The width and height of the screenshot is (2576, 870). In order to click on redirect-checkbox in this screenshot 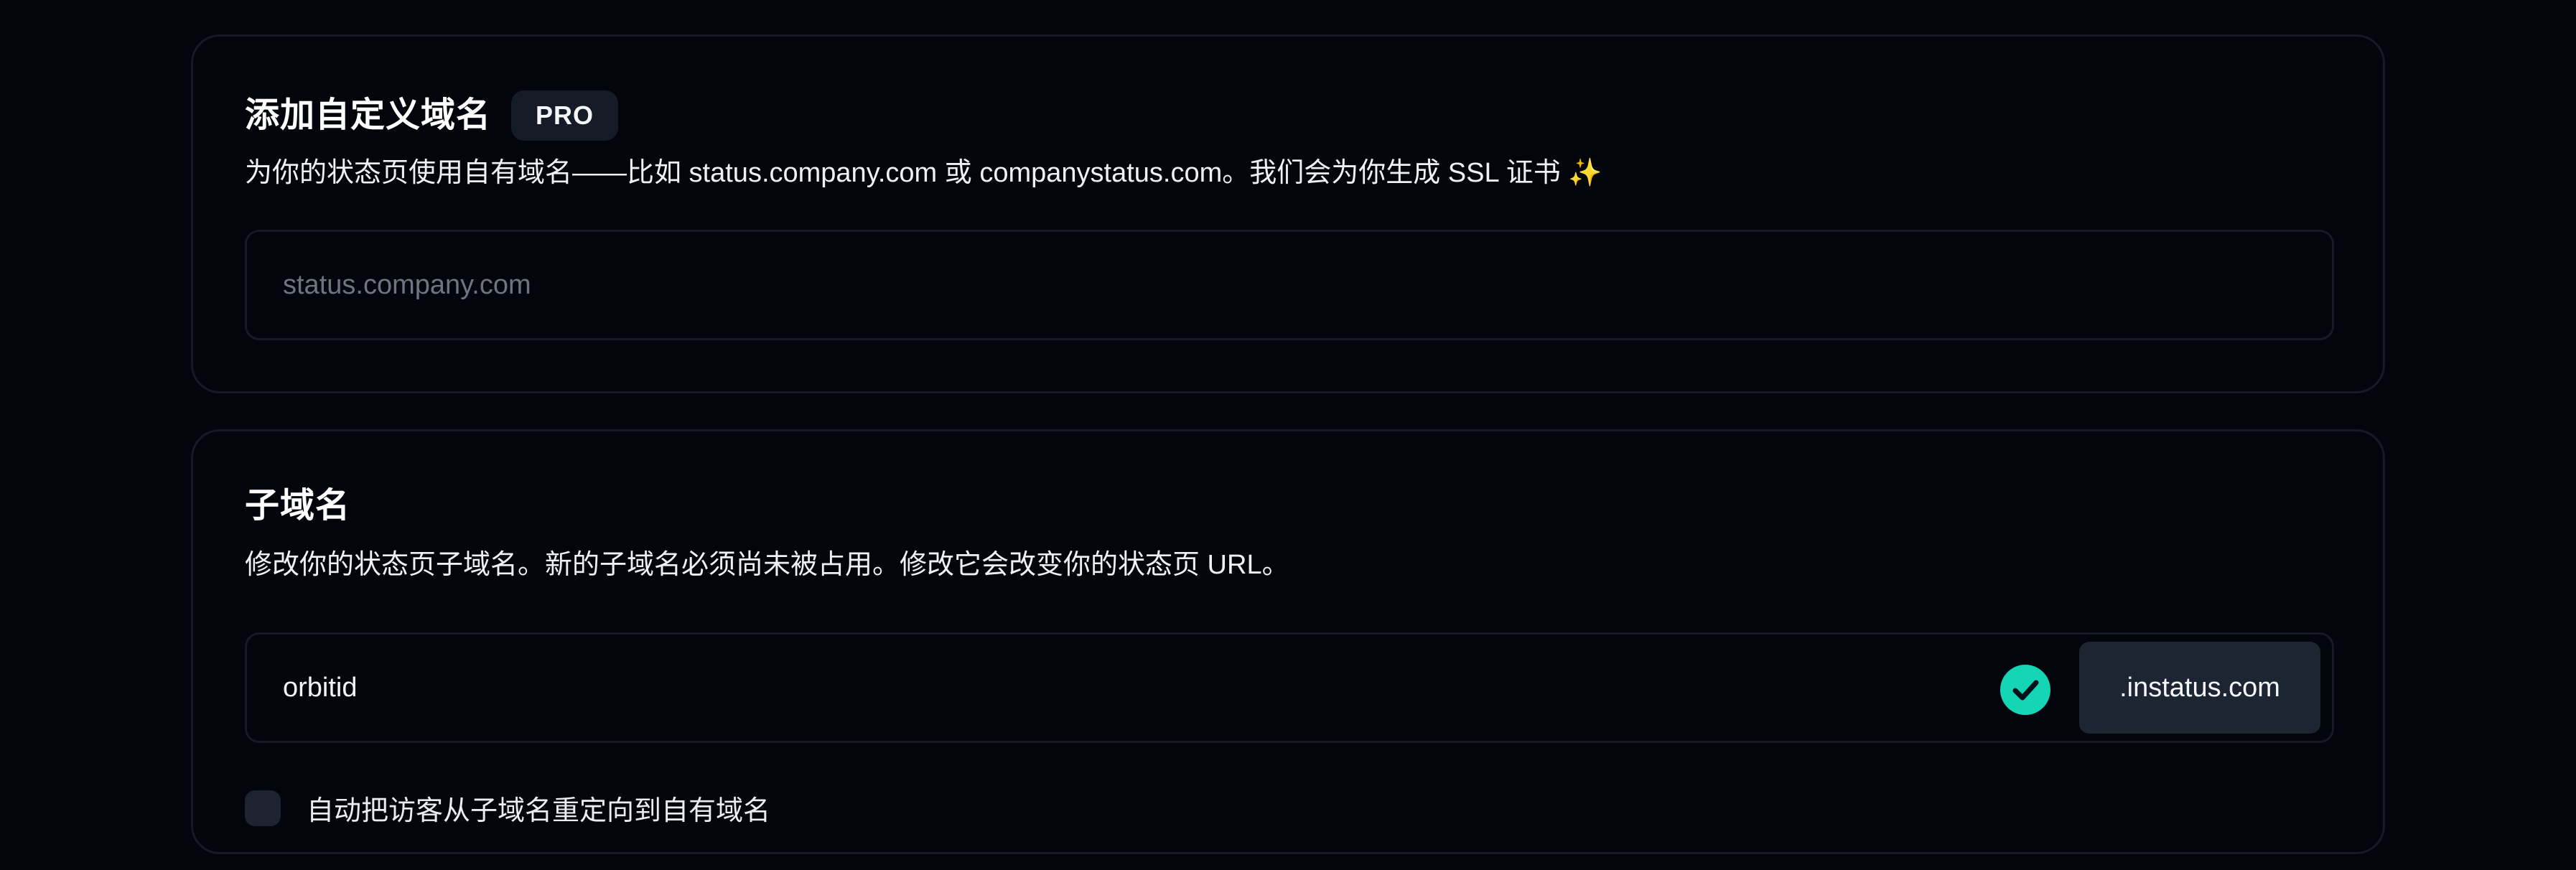, I will do `click(263, 808)`.